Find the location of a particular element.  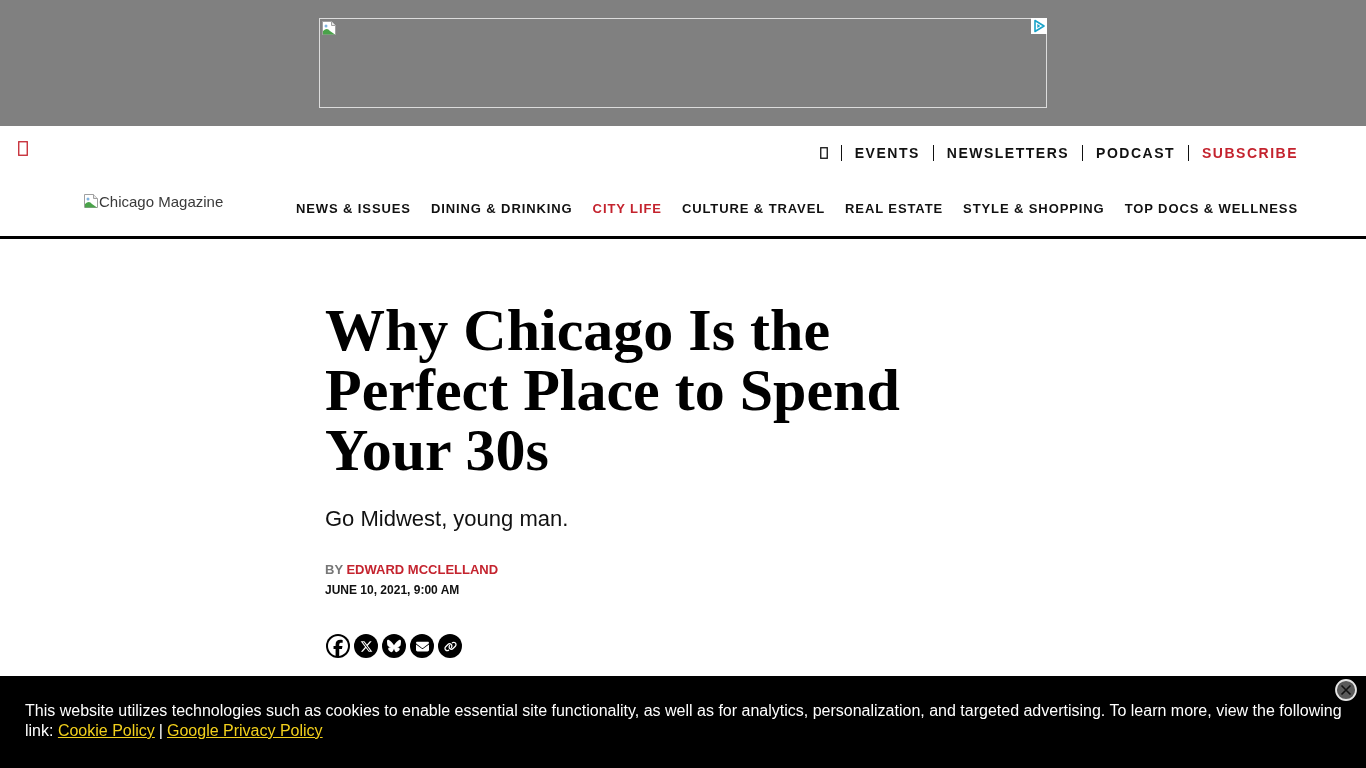

policy-link: Cookie Policy is located at coordinates (106, 730).